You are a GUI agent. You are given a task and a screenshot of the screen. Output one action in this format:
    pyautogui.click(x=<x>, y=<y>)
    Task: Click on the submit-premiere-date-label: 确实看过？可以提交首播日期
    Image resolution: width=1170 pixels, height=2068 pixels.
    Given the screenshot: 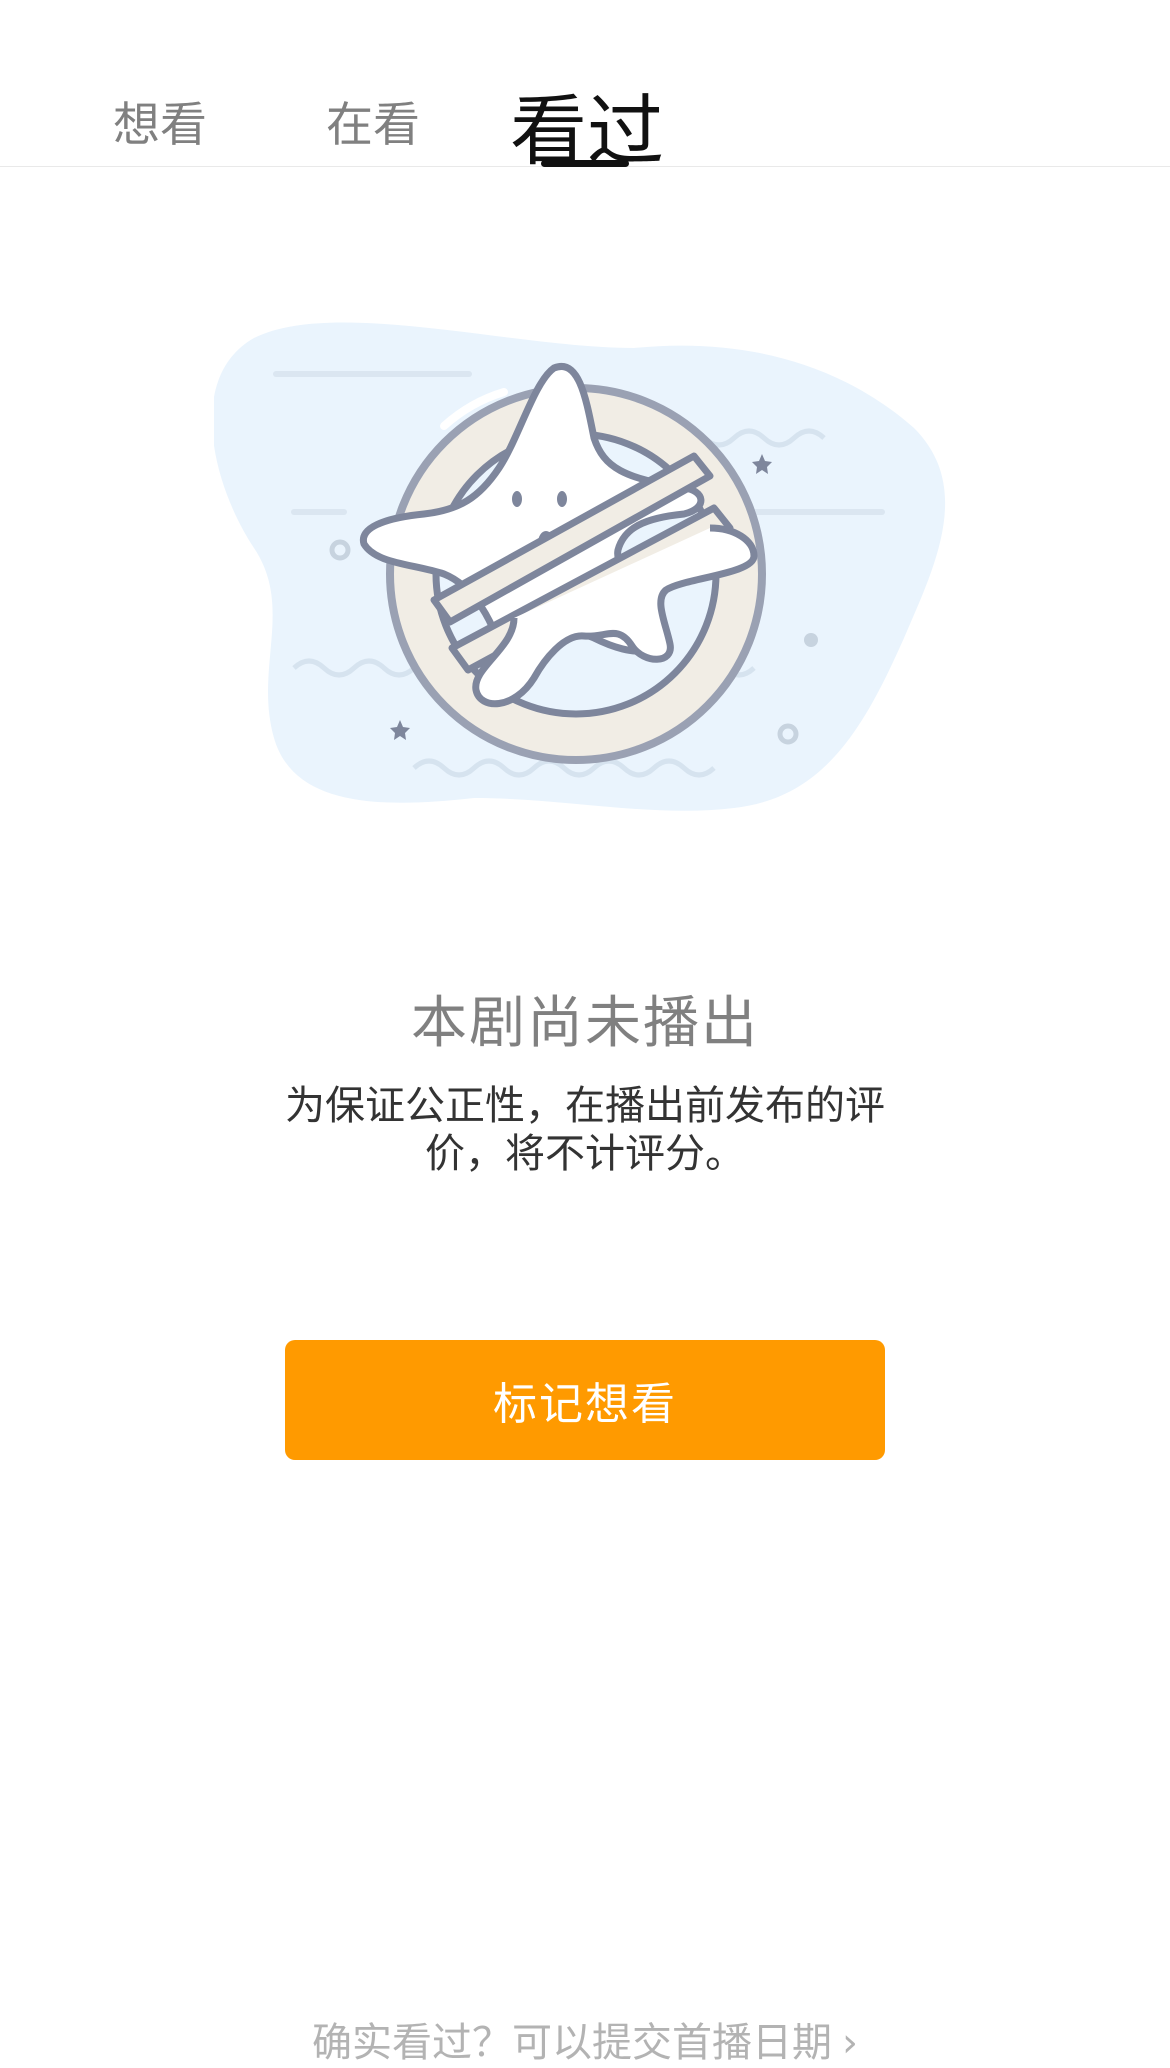 What is the action you would take?
    pyautogui.click(x=572, y=2043)
    